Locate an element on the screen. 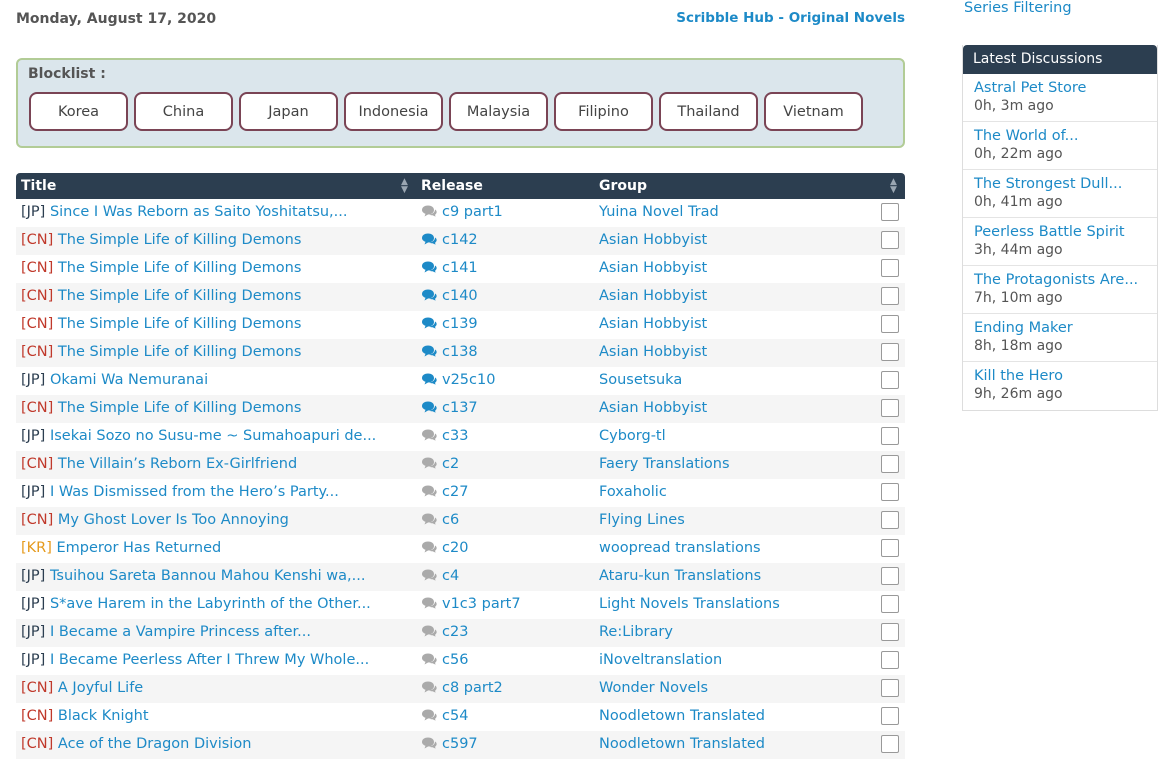 Image resolution: width=1175 pixels, height=759 pixels. release-link: c140 is located at coordinates (460, 296).